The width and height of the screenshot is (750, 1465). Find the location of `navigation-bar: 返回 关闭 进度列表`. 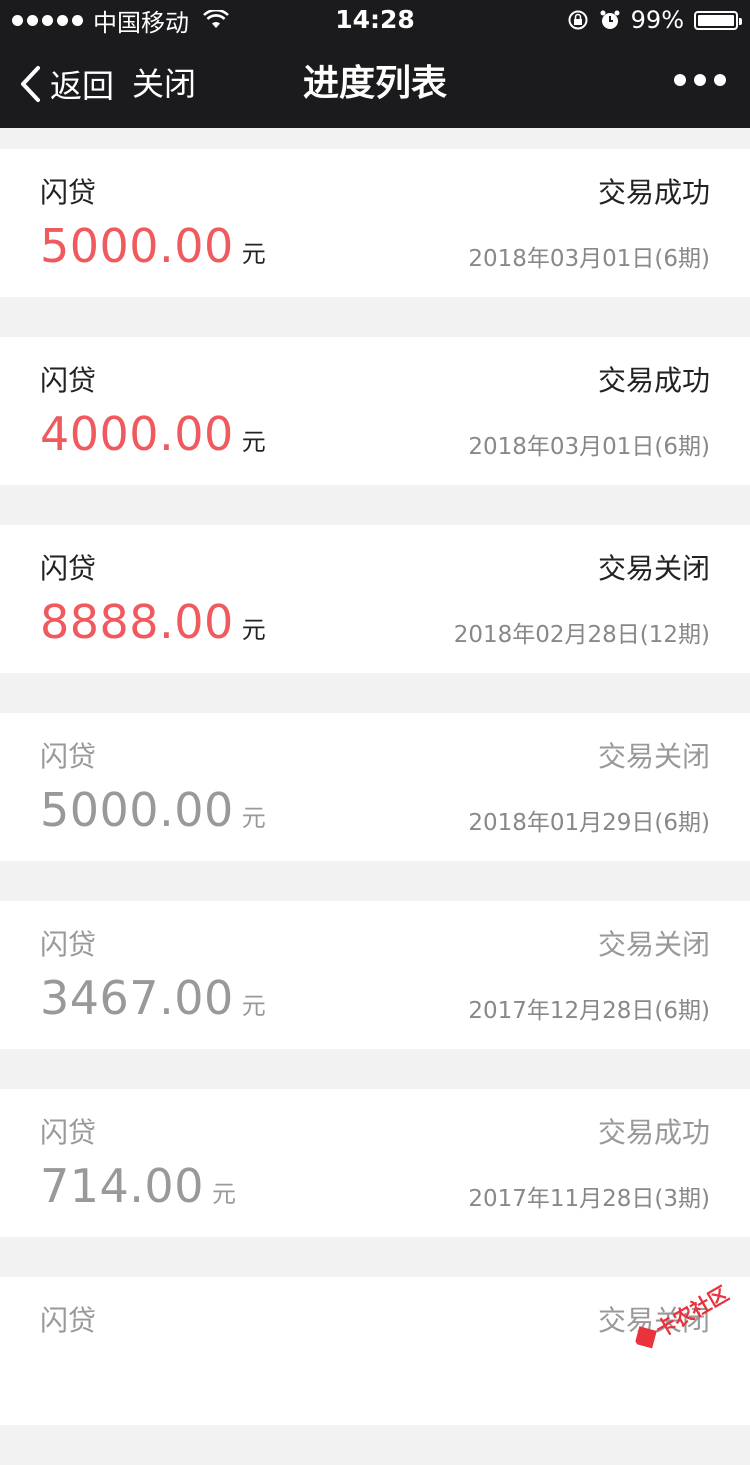

navigation-bar: 返回 关闭 进度列表 is located at coordinates (375, 84).